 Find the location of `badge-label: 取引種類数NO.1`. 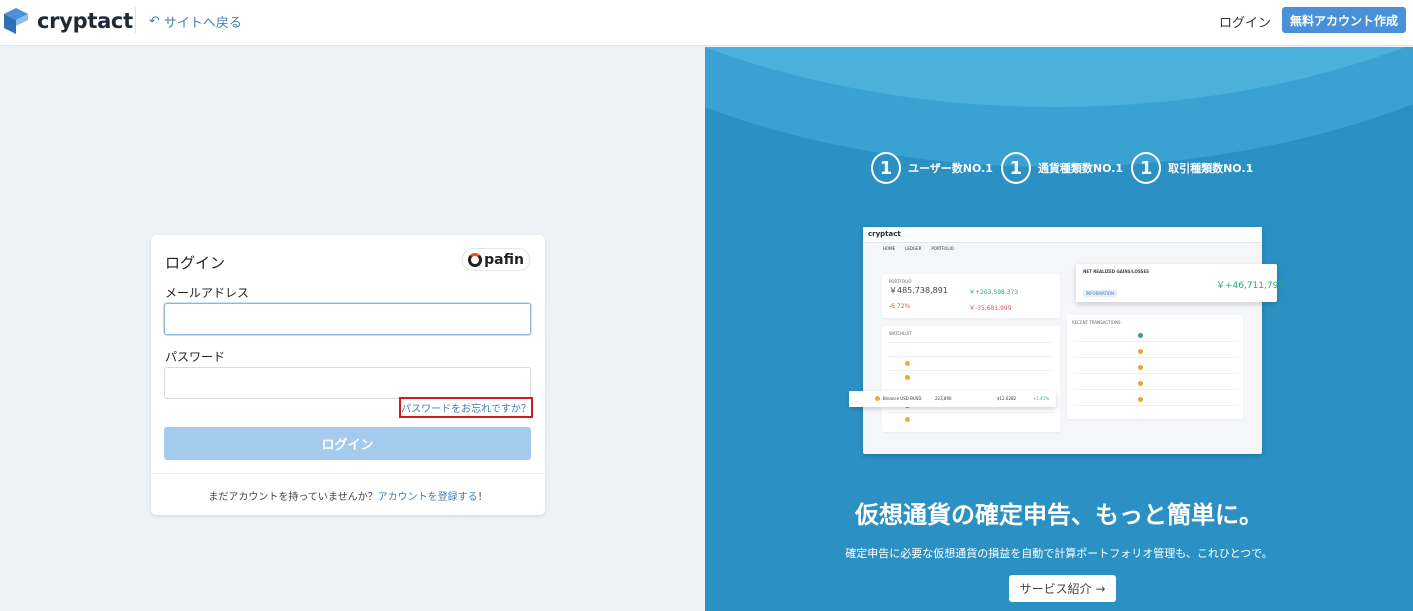

badge-label: 取引種類数NO.1 is located at coordinates (1211, 168).